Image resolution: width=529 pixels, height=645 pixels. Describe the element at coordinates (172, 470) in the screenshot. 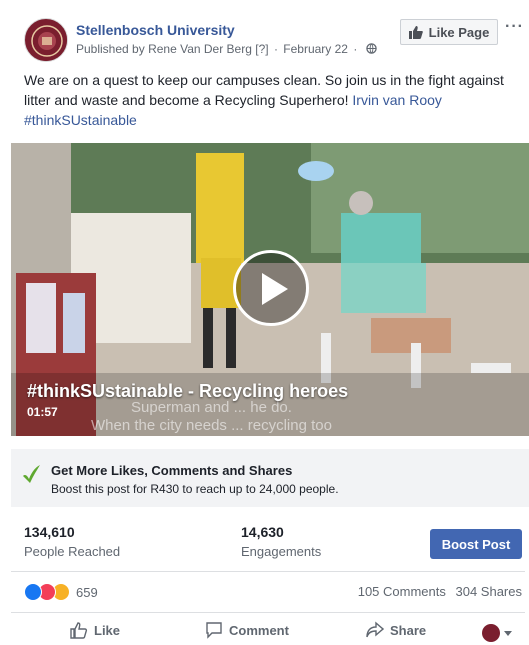

I see `boost-promo-title: Get More Likes, Comments and Shares` at that location.